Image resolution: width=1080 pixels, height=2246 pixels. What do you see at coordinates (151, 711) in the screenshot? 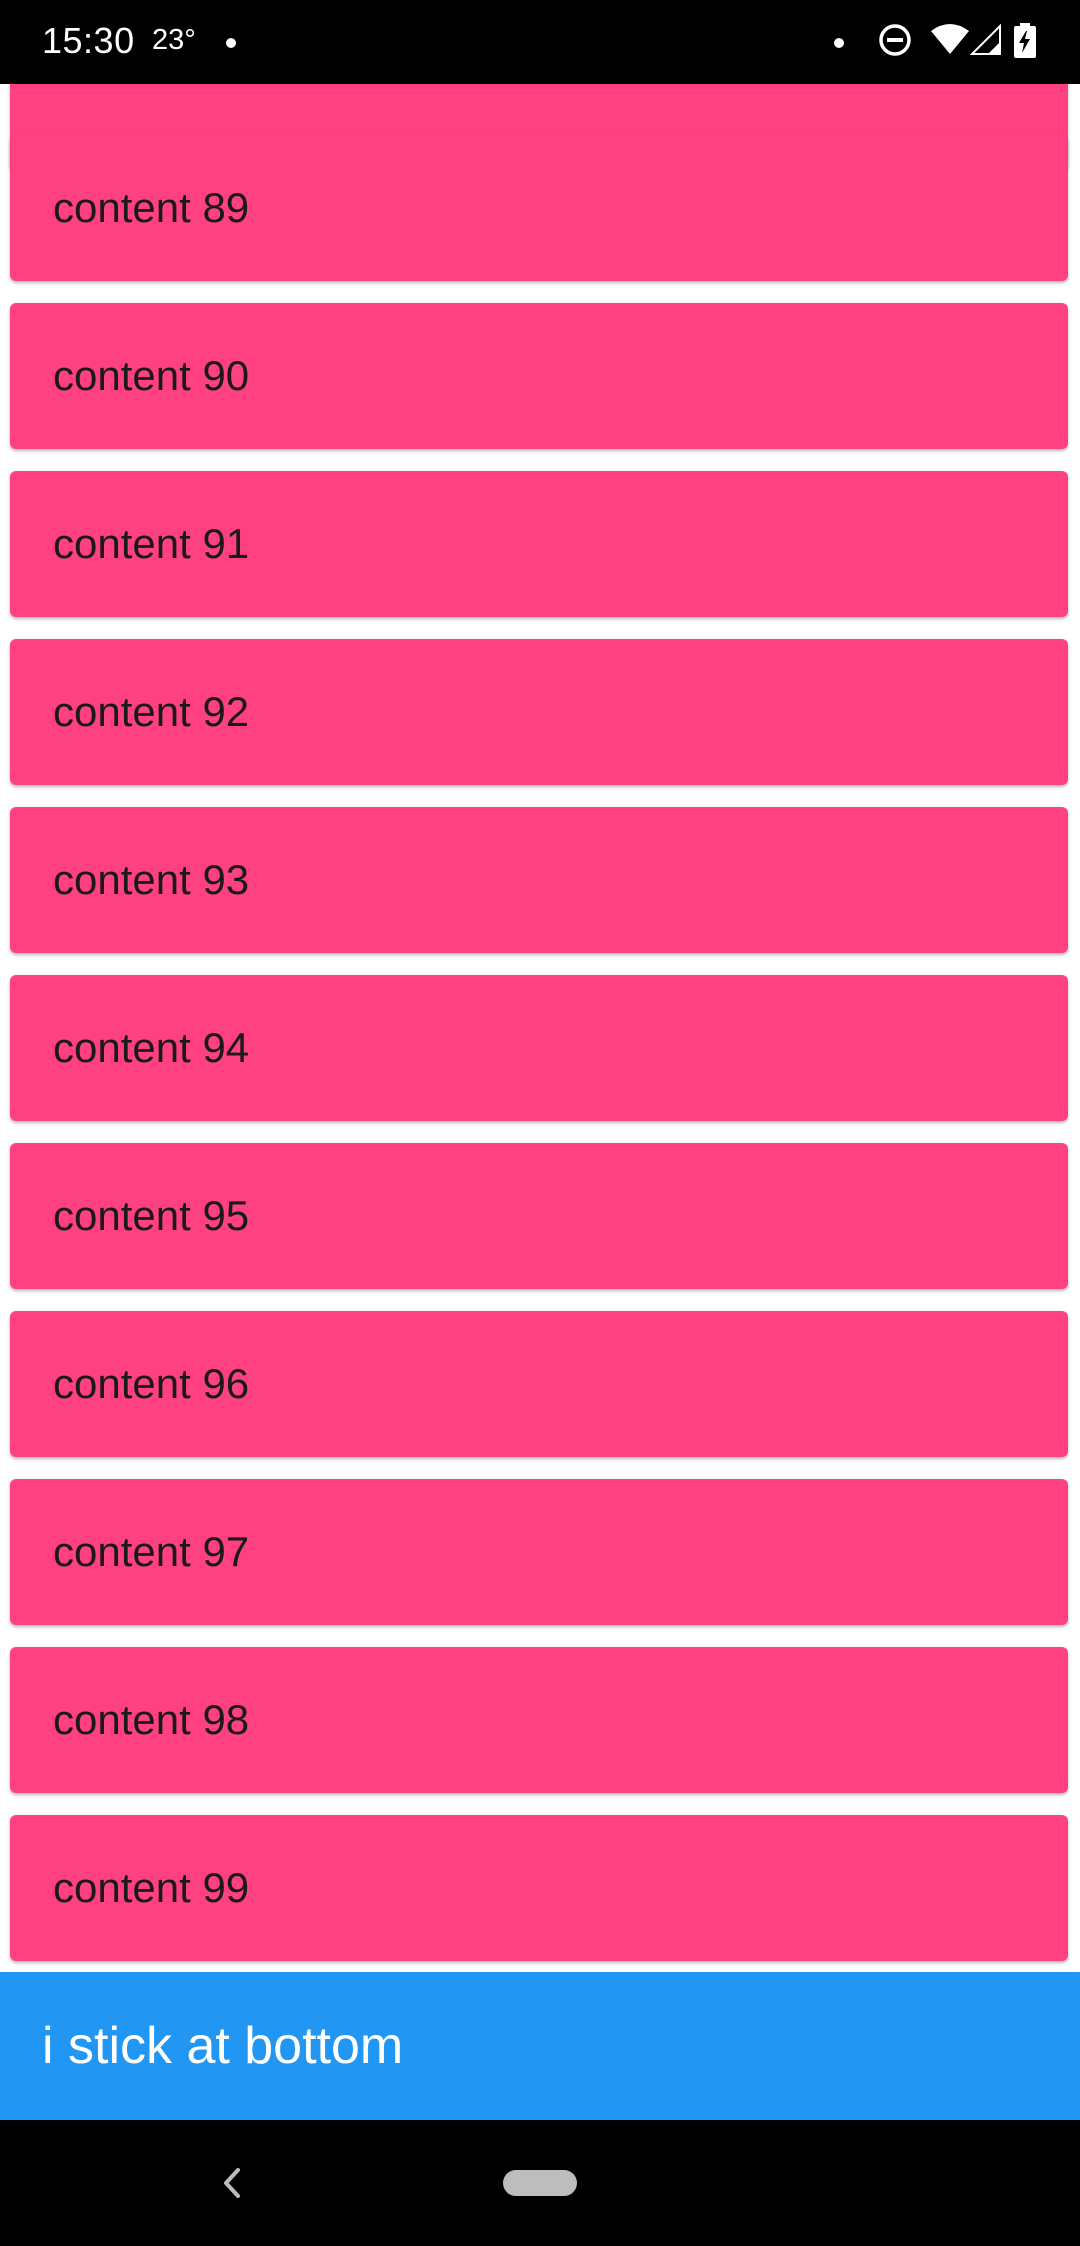
I see `list-item-label: content 92` at bounding box center [151, 711].